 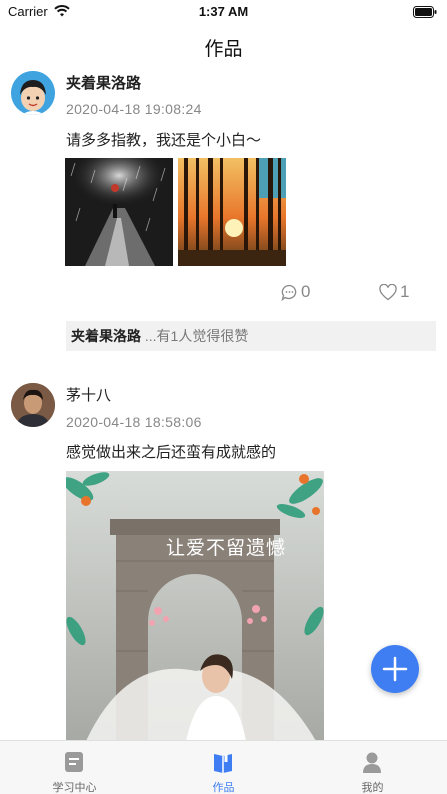 I want to click on tab-study-center: 学习中心, so click(x=74, y=767).